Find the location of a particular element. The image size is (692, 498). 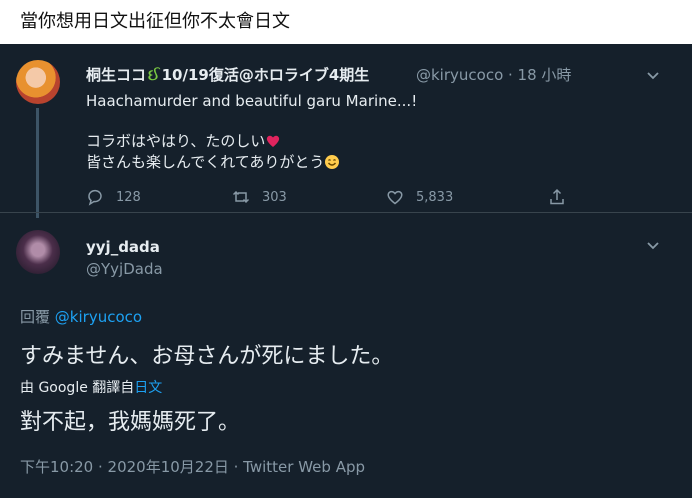

source-language-link: 日文 is located at coordinates (148, 388).